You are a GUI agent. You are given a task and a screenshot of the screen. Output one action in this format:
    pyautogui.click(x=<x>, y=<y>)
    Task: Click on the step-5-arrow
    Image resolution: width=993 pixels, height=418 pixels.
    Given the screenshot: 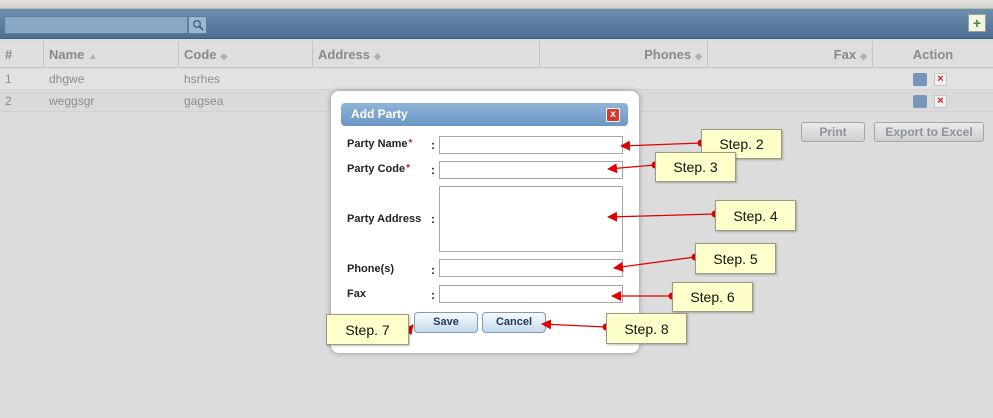 What is the action you would take?
    pyautogui.click(x=654, y=264)
    